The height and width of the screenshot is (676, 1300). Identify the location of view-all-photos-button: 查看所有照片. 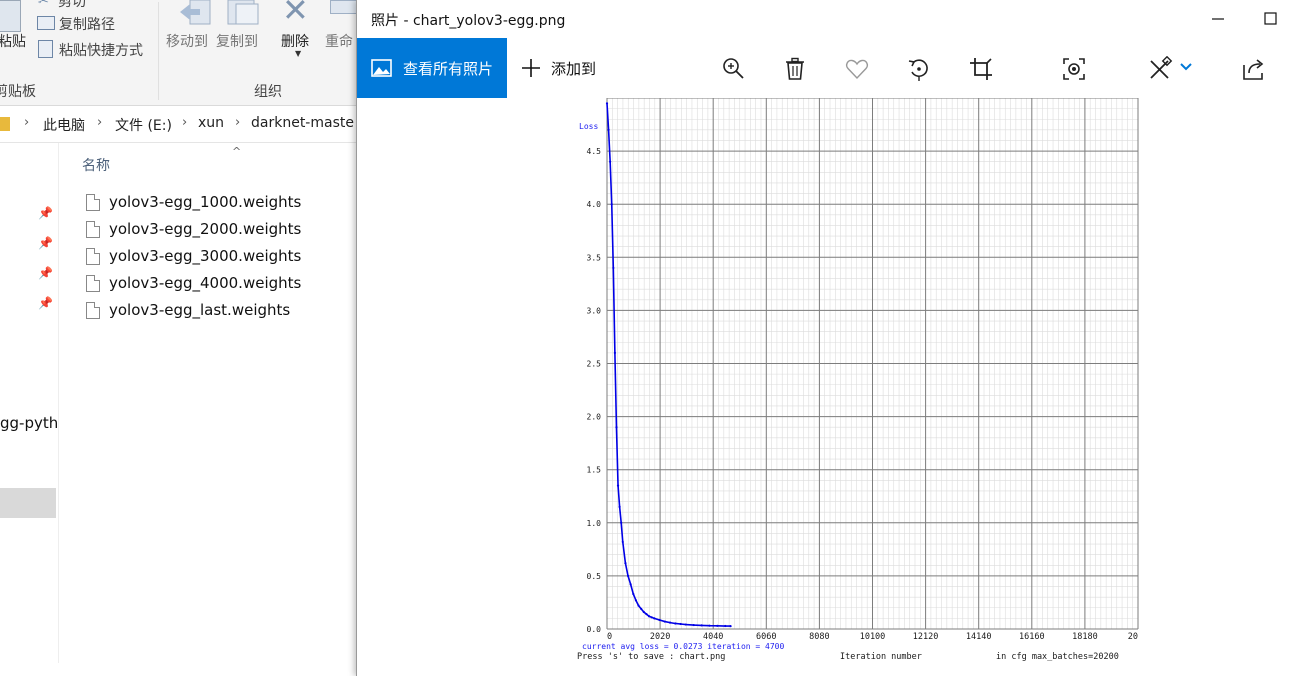
(432, 68).